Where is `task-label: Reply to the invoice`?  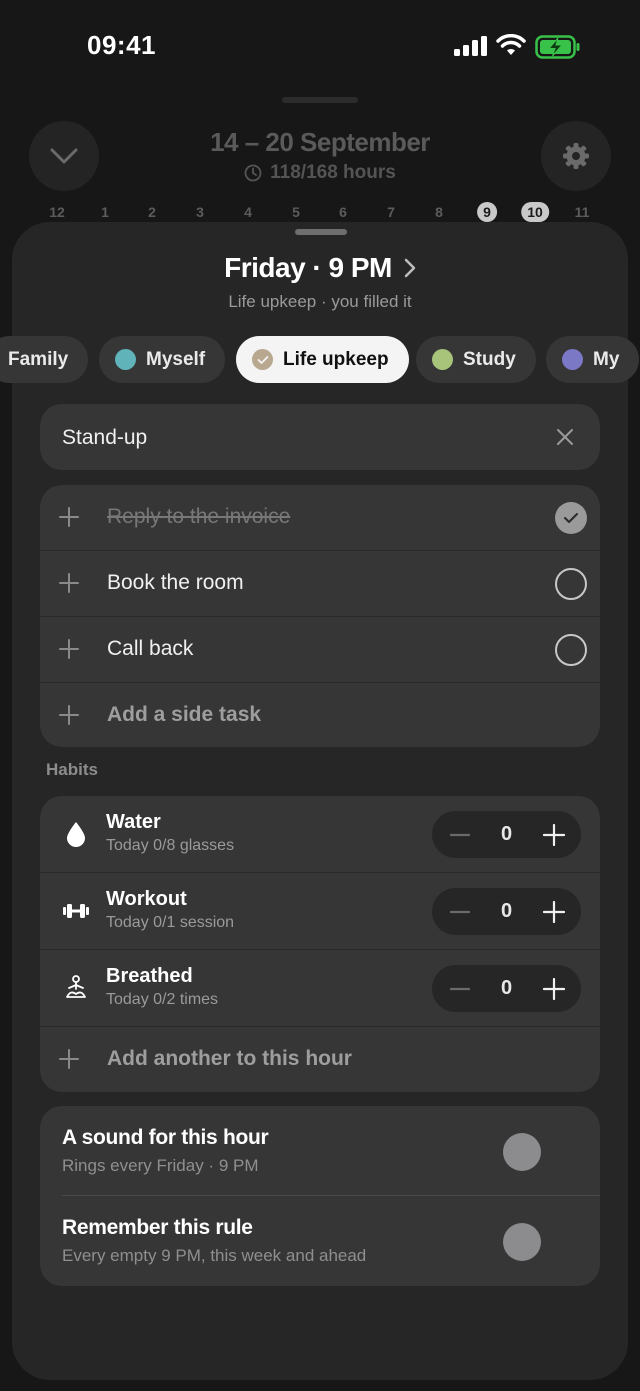
task-label: Reply to the invoice is located at coordinates (198, 517).